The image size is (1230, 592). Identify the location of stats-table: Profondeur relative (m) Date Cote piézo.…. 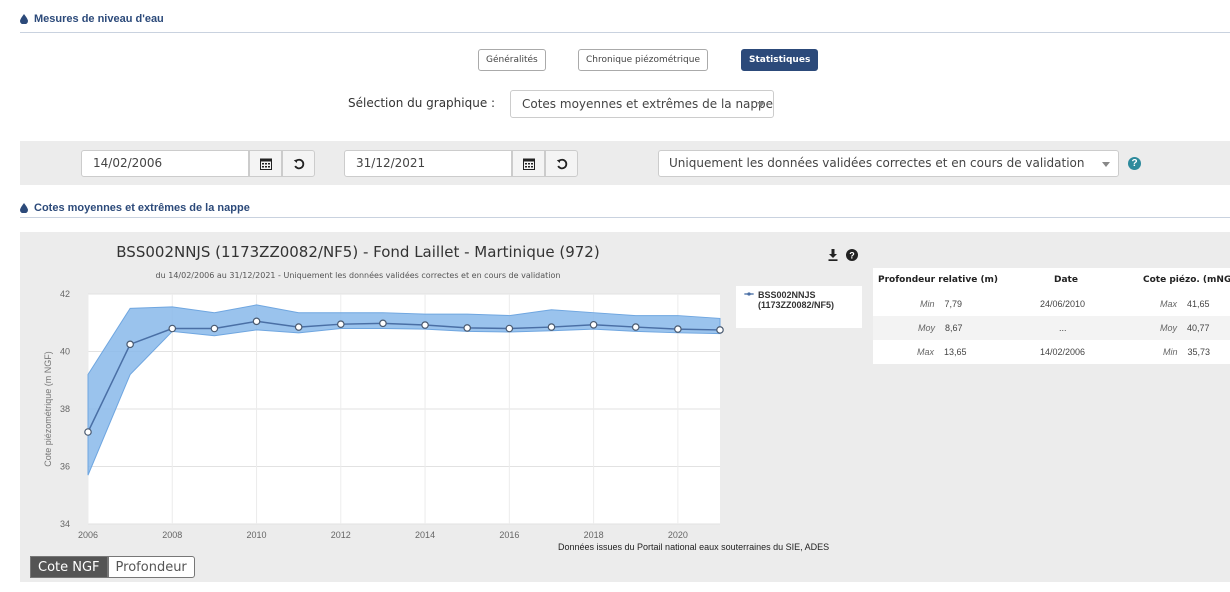
(1051, 316).